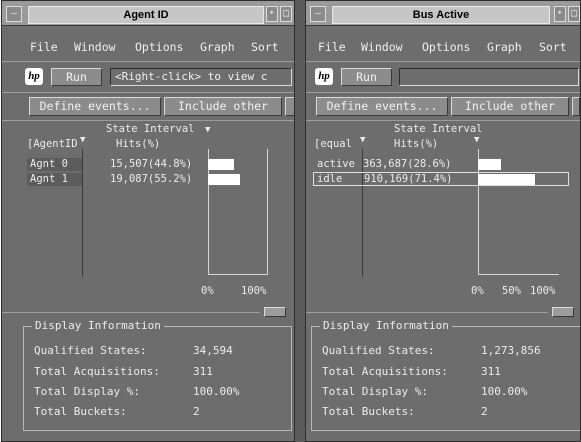  I want to click on row-name: Agnt 0, so click(54, 164).